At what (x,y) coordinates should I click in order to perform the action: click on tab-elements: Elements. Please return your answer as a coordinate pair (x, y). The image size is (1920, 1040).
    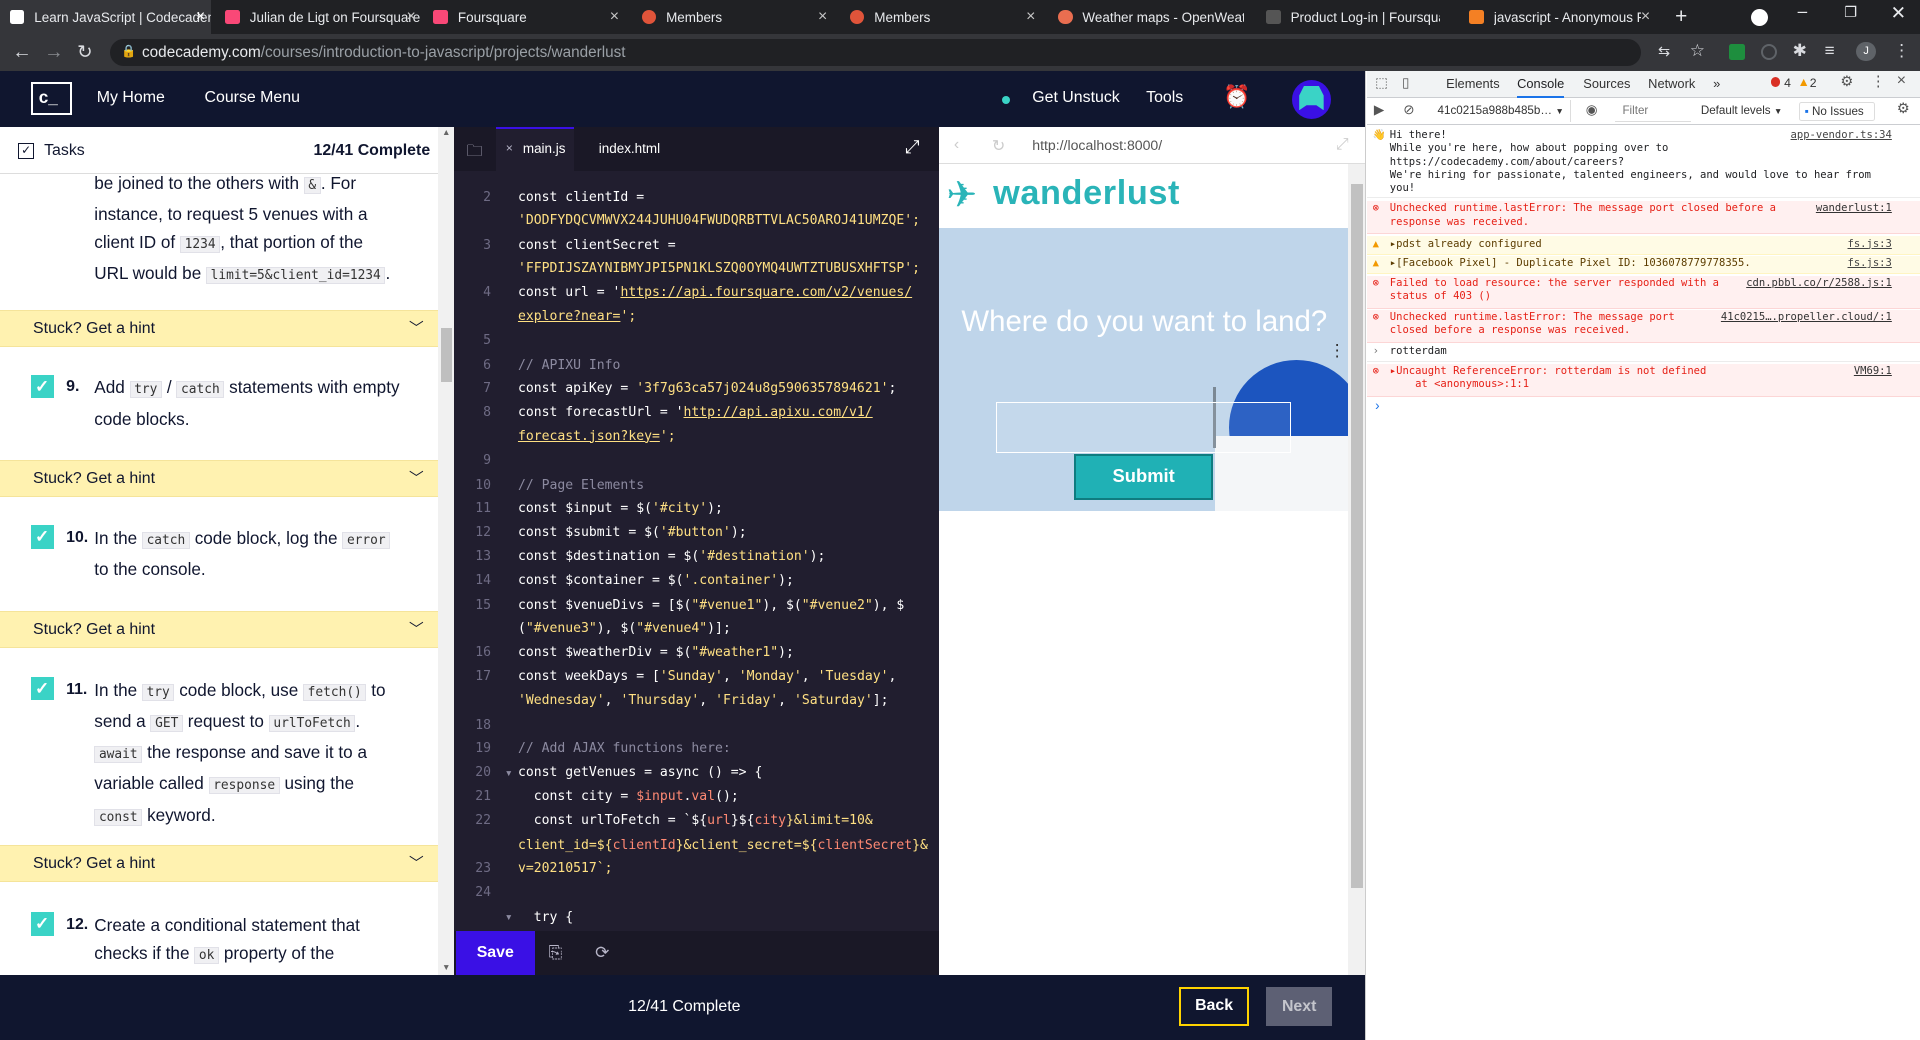
    Looking at the image, I should click on (1473, 84).